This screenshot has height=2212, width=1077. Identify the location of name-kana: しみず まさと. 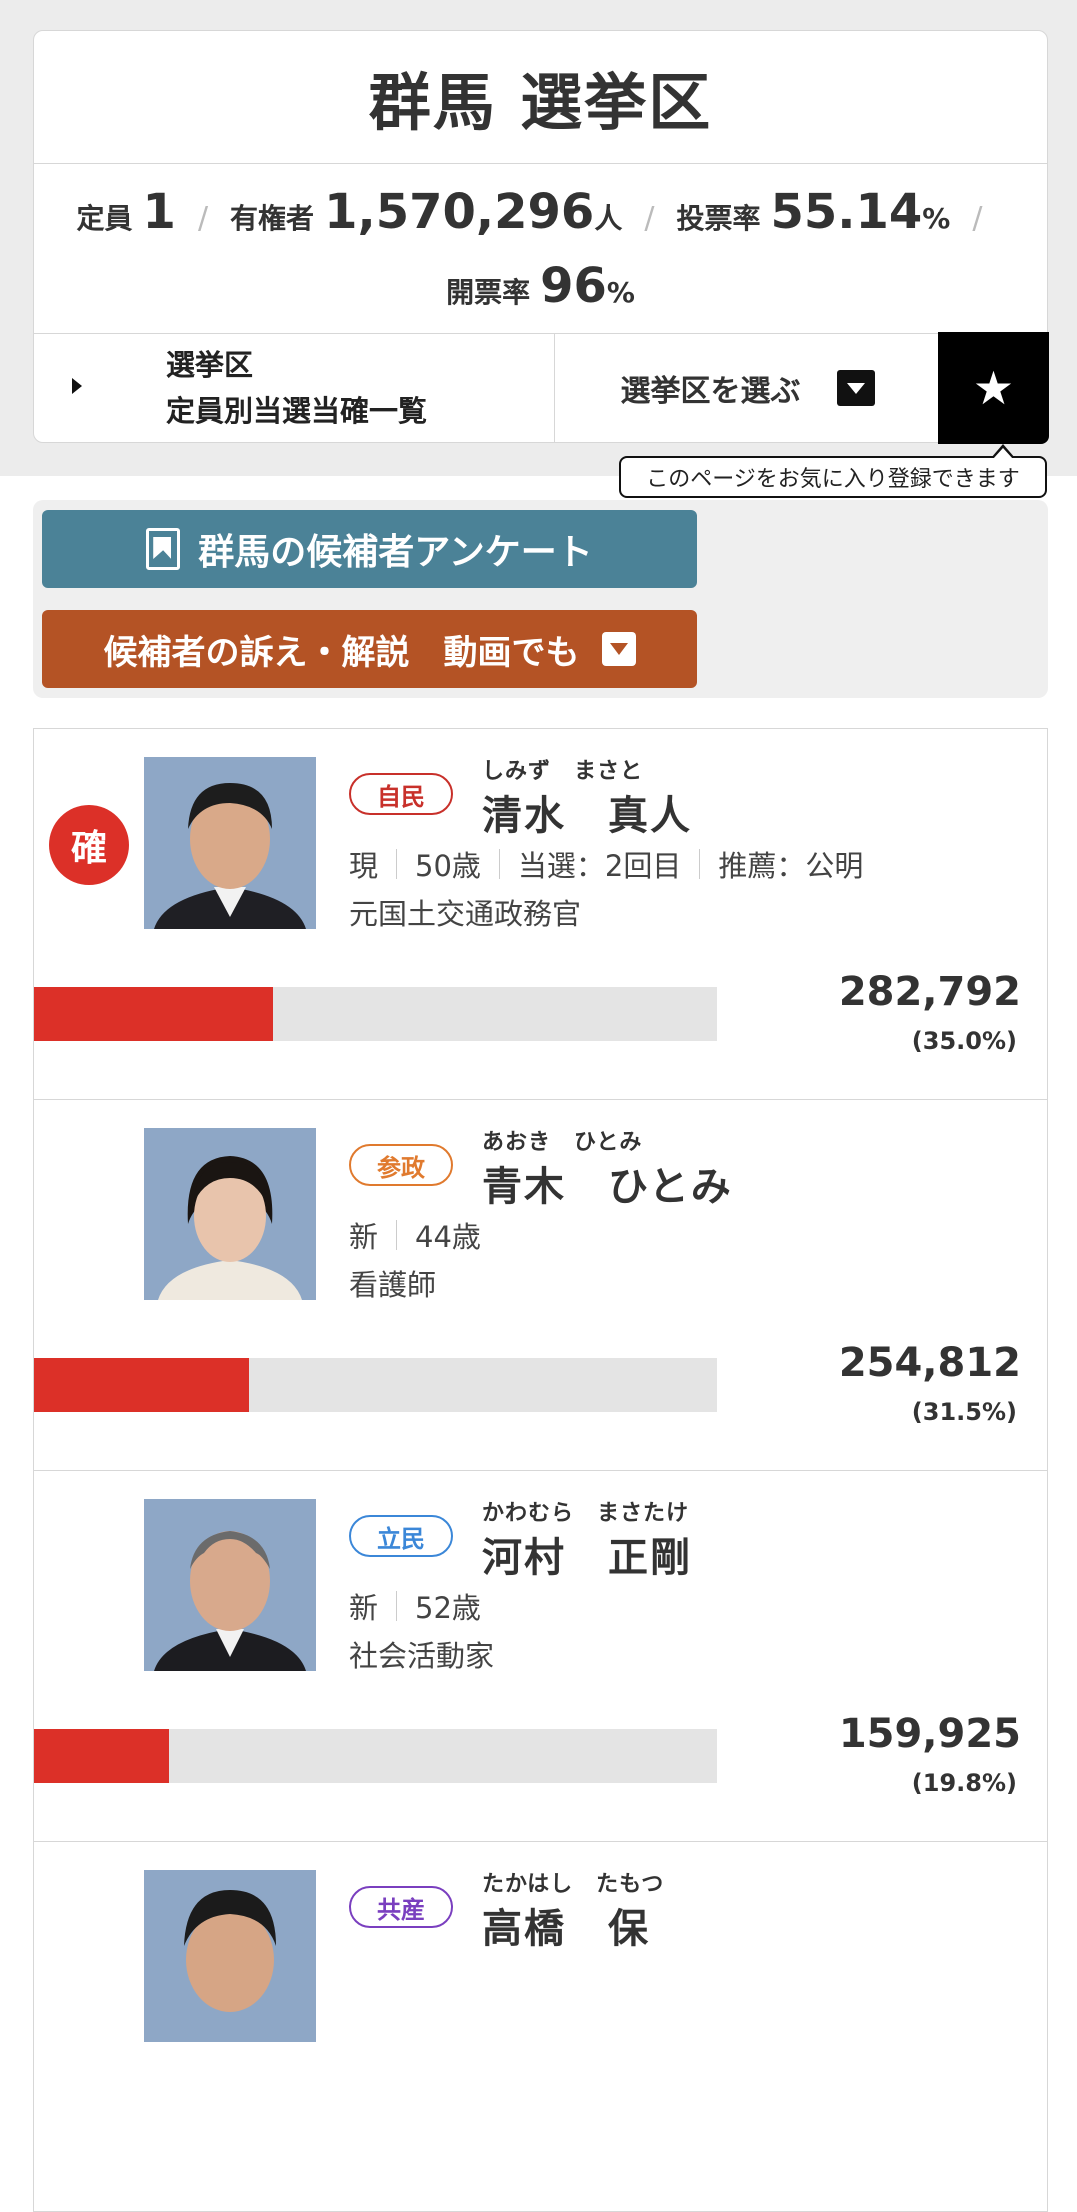
(563, 771).